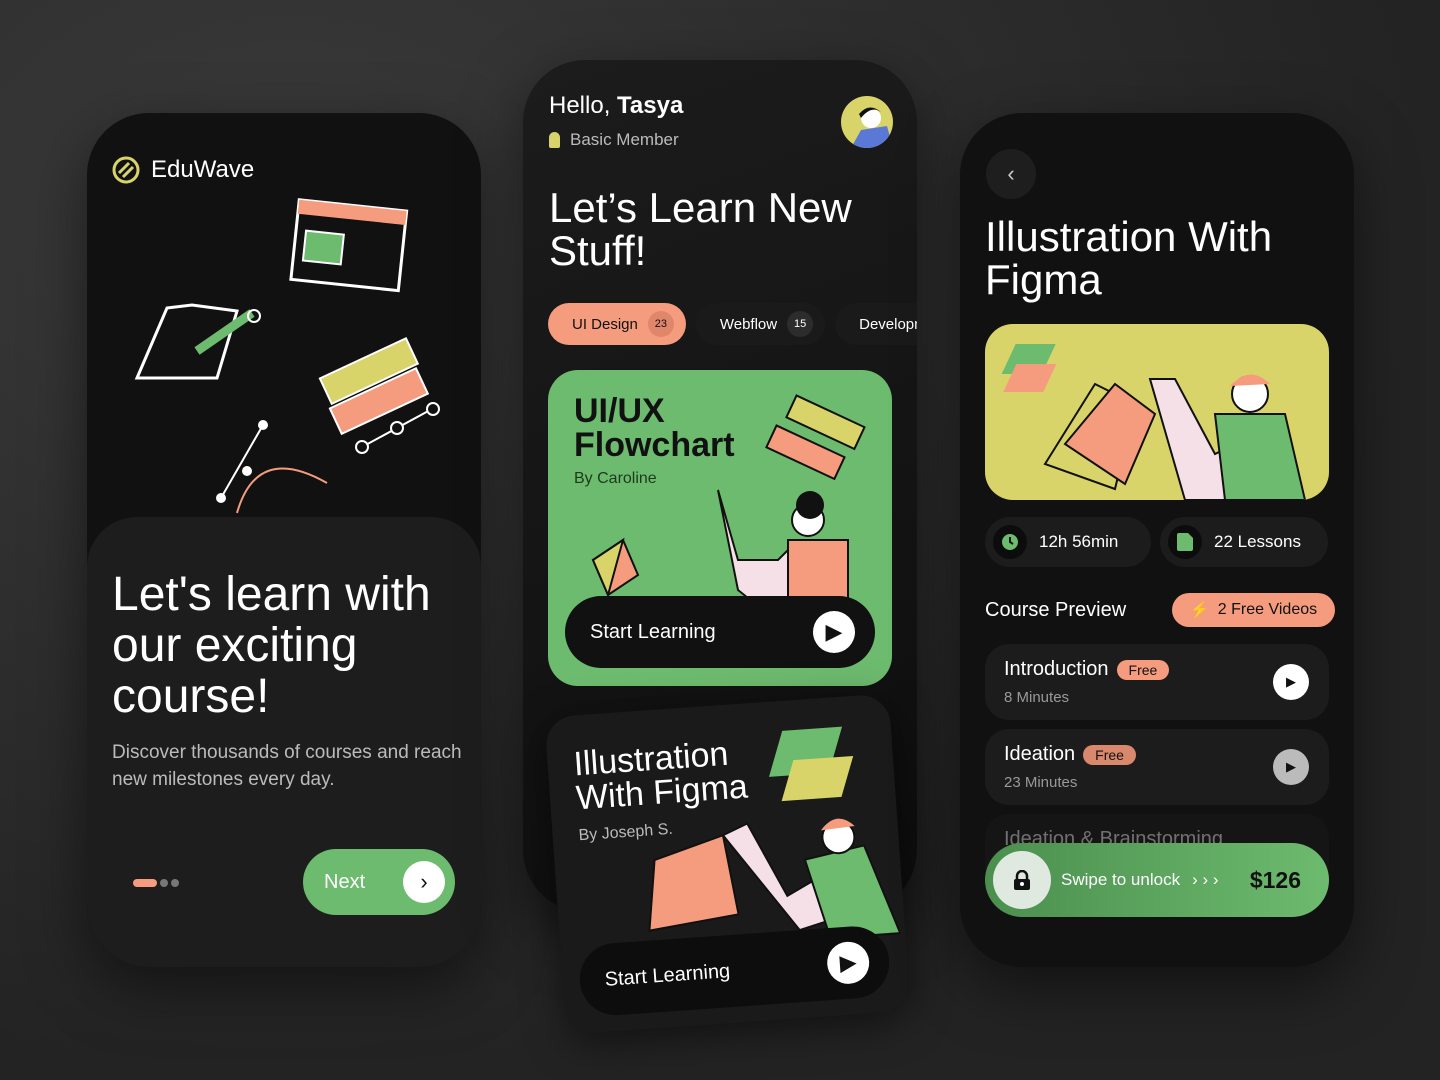  What do you see at coordinates (1267, 609) in the screenshot?
I see `free-videos-label: 2 Free Videos` at bounding box center [1267, 609].